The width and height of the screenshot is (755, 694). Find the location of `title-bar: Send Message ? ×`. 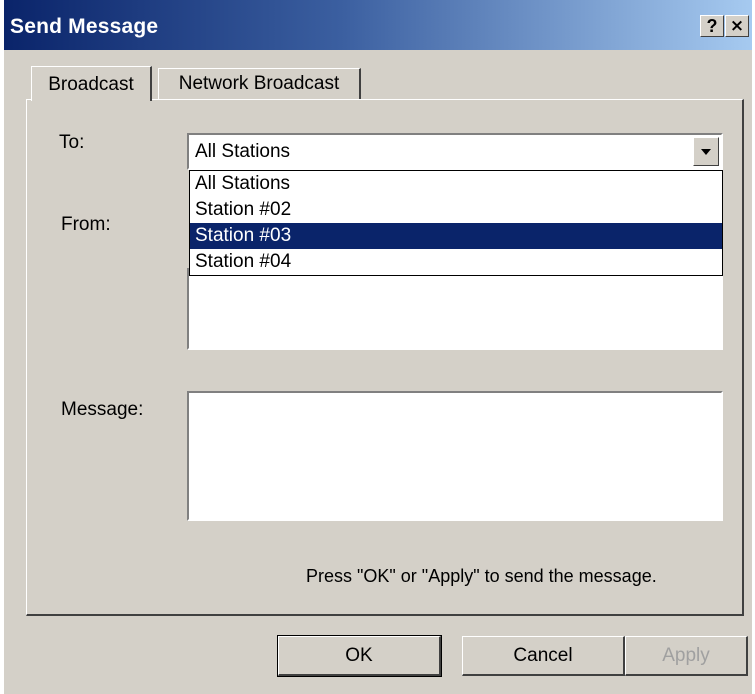

title-bar: Send Message ? × is located at coordinates (378, 25).